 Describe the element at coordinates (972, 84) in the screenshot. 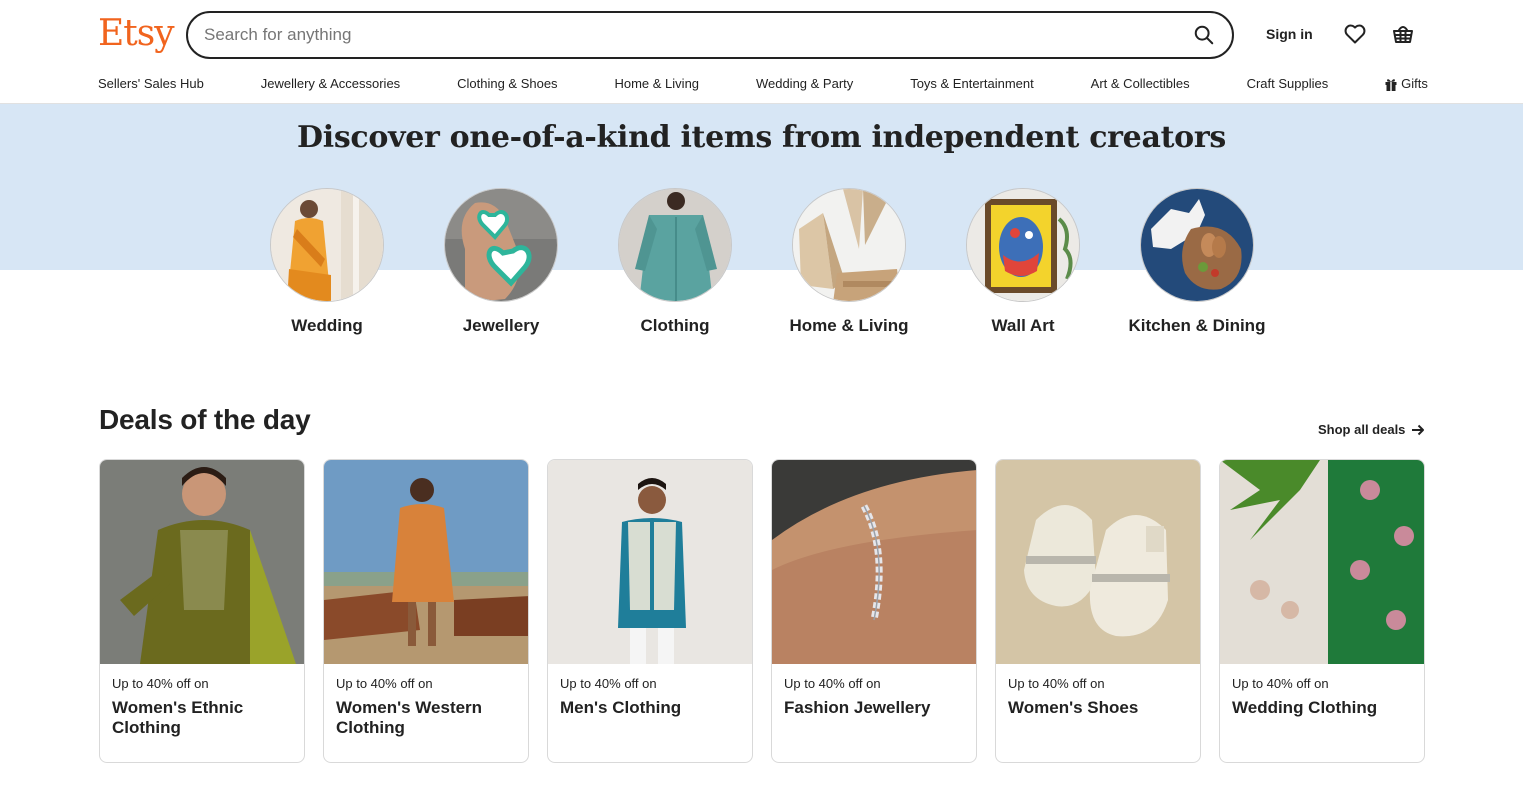

I see `nav-item-toys-entertainment: Toys & Entertainment` at that location.